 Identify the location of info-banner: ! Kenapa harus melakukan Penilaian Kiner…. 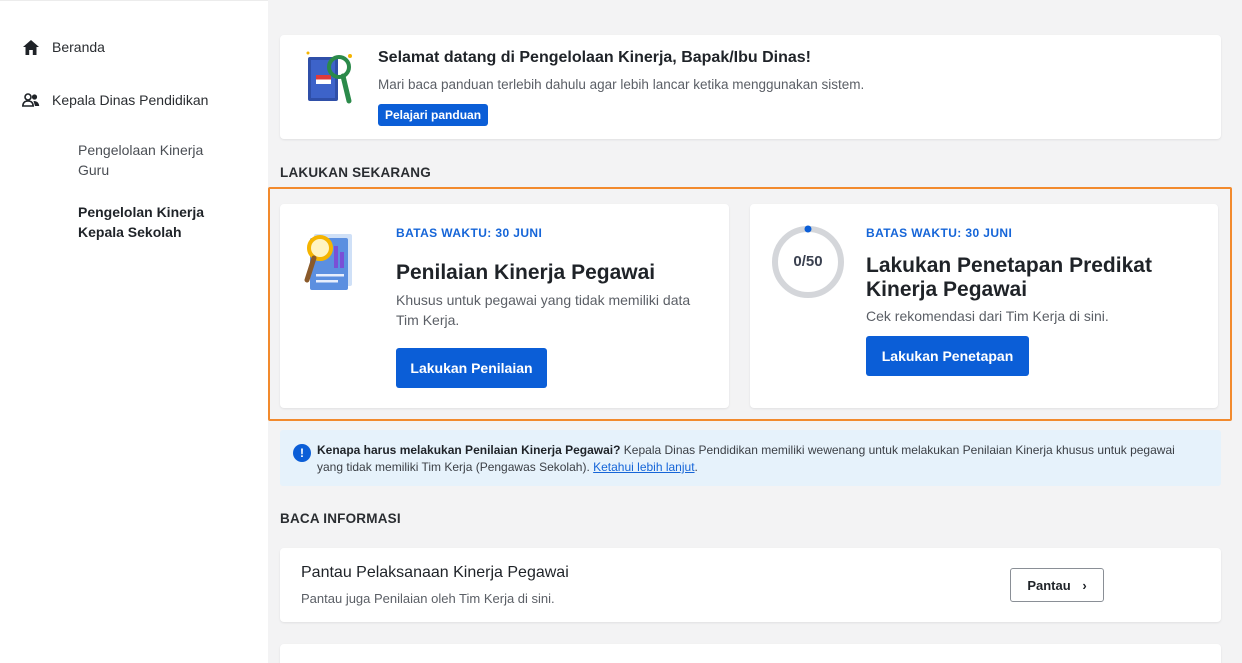
(750, 458).